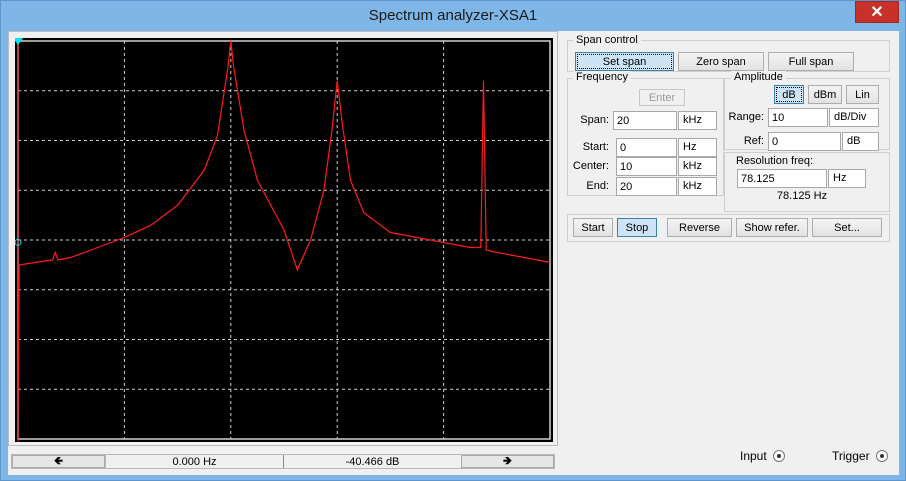  Describe the element at coordinates (811, 61) in the screenshot. I see `full-span-button: Full span` at that location.